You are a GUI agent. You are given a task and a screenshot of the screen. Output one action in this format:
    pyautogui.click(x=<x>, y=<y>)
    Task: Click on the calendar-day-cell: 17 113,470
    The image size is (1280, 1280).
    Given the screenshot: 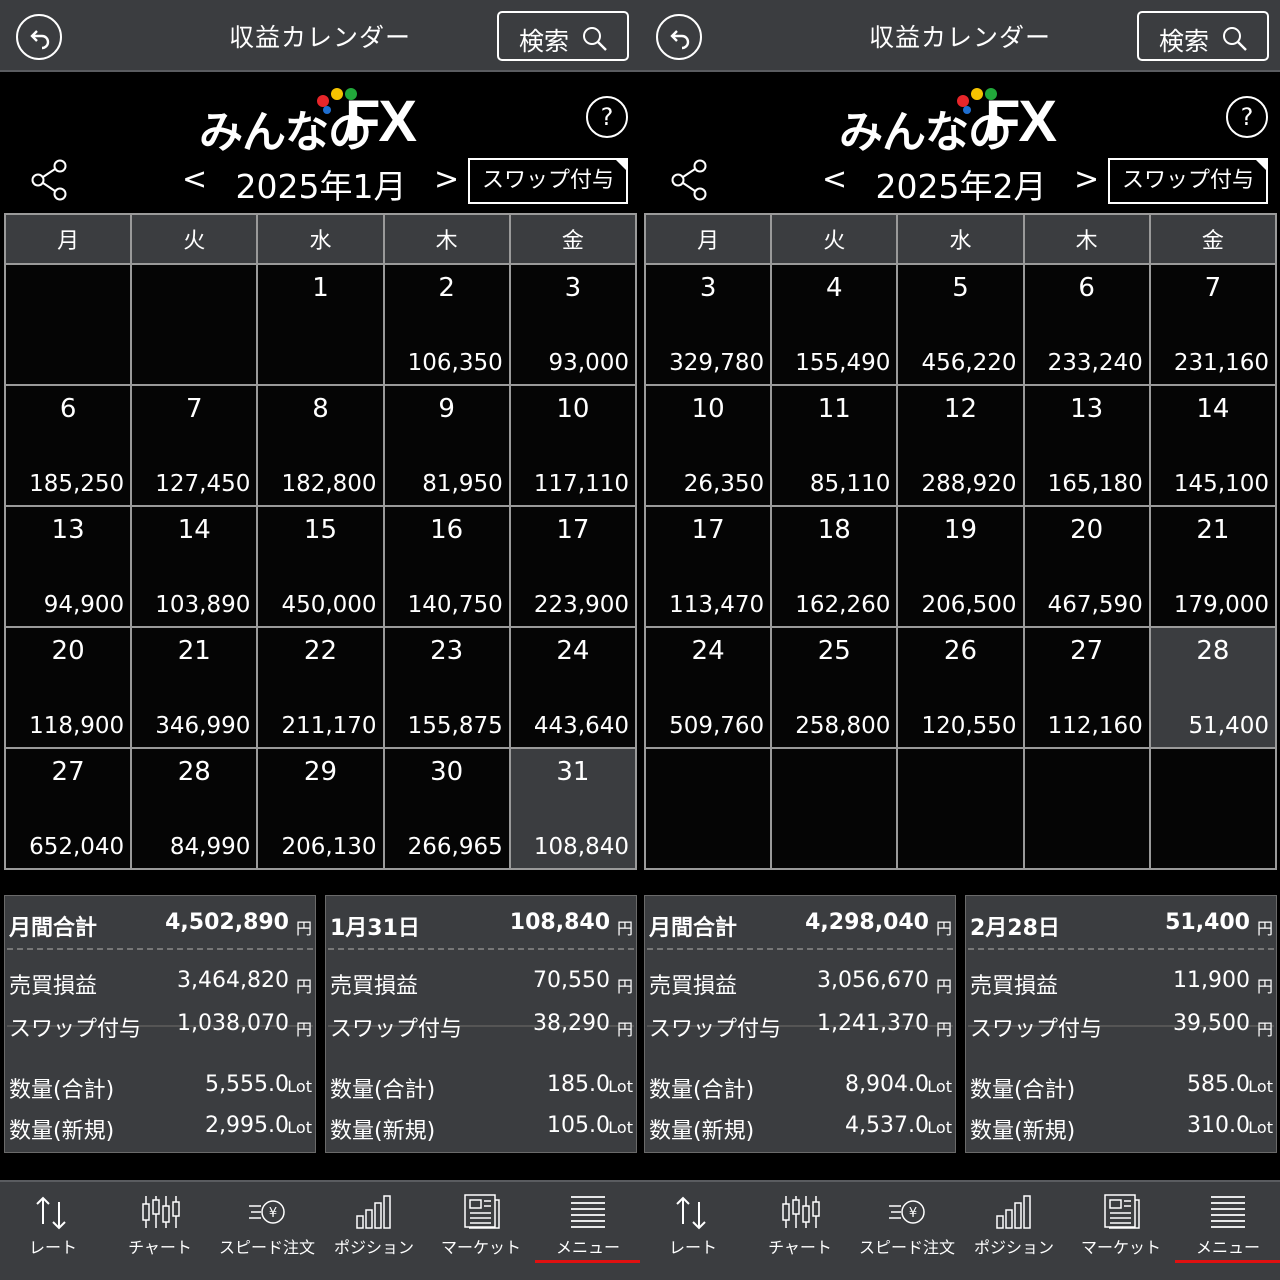 What is the action you would take?
    pyautogui.click(x=708, y=566)
    